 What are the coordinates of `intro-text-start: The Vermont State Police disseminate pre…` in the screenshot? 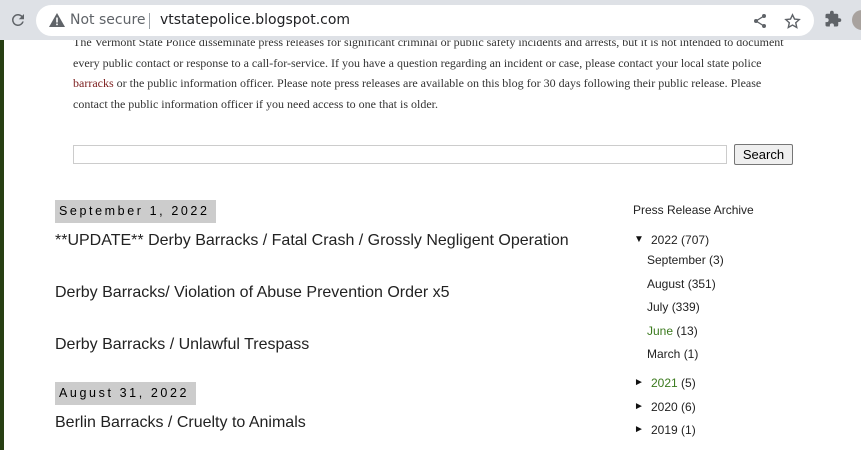 It's located at (428, 55).